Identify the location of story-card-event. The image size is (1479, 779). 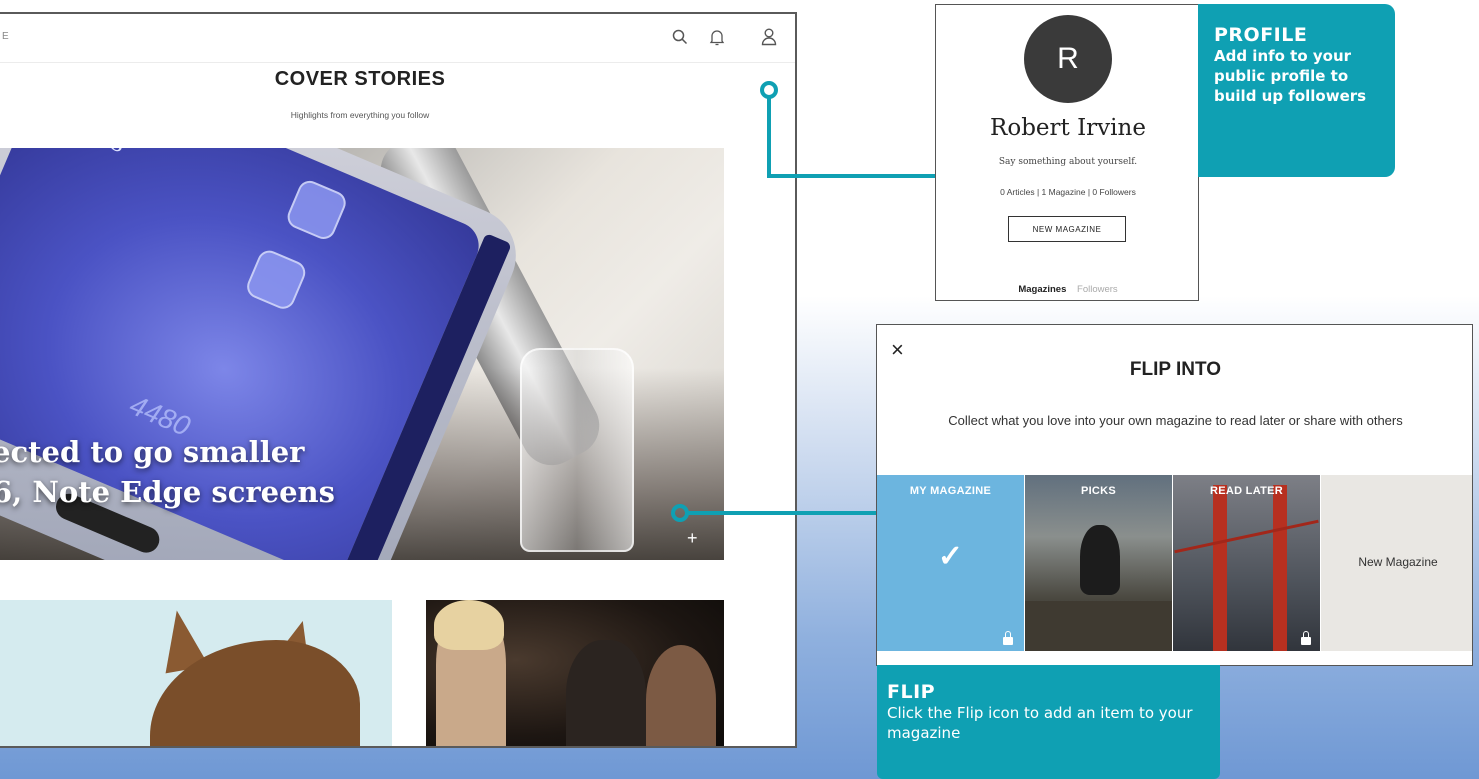
(575, 673).